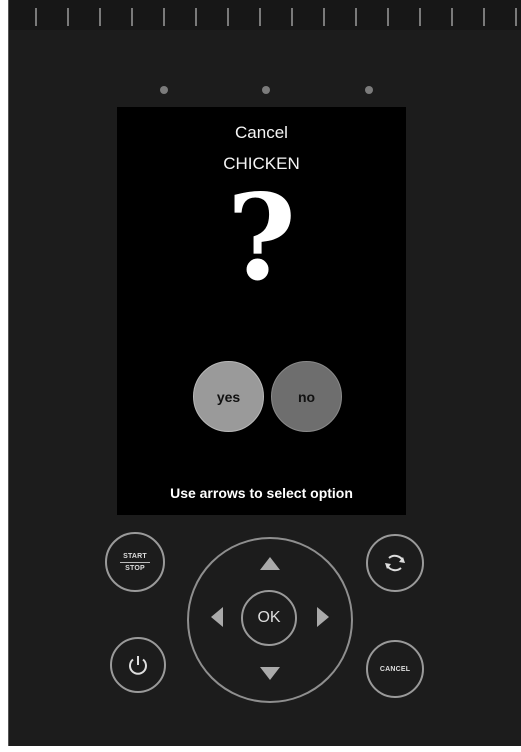 The width and height of the screenshot is (521, 752). I want to click on indicator-led-left, so click(164, 90).